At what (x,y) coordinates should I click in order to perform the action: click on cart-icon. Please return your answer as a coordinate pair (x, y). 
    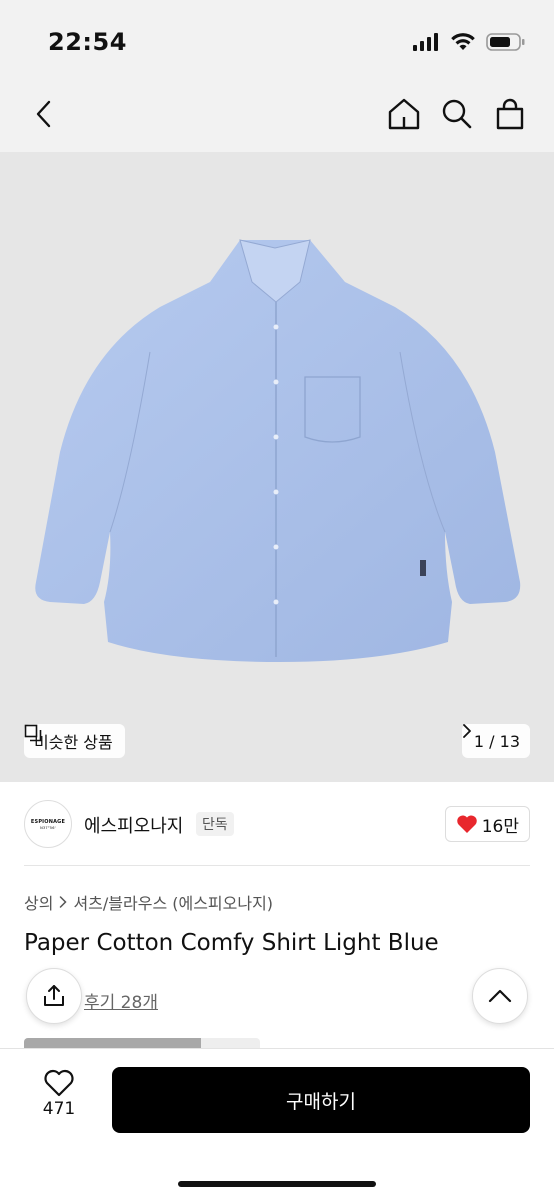
    Looking at the image, I should click on (510, 114).